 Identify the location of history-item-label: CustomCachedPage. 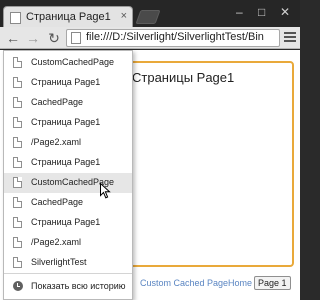
(73, 62).